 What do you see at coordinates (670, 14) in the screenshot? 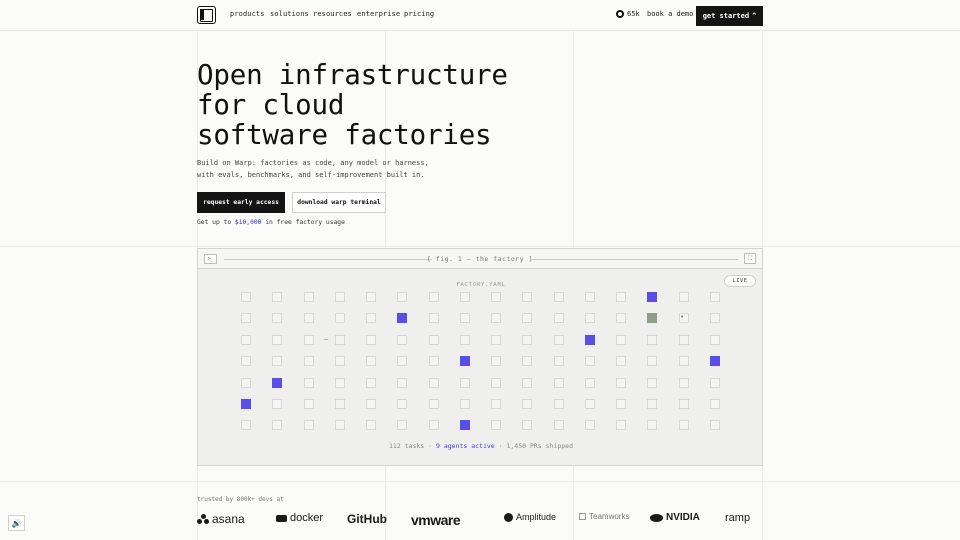
I see `book-demo-link: book a demo` at bounding box center [670, 14].